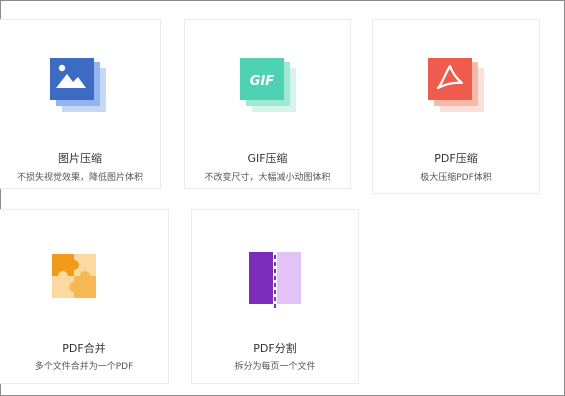 The image size is (565, 396). Describe the element at coordinates (84, 367) in the screenshot. I see `tool-description: 多个文件合并为一个PDF` at that location.